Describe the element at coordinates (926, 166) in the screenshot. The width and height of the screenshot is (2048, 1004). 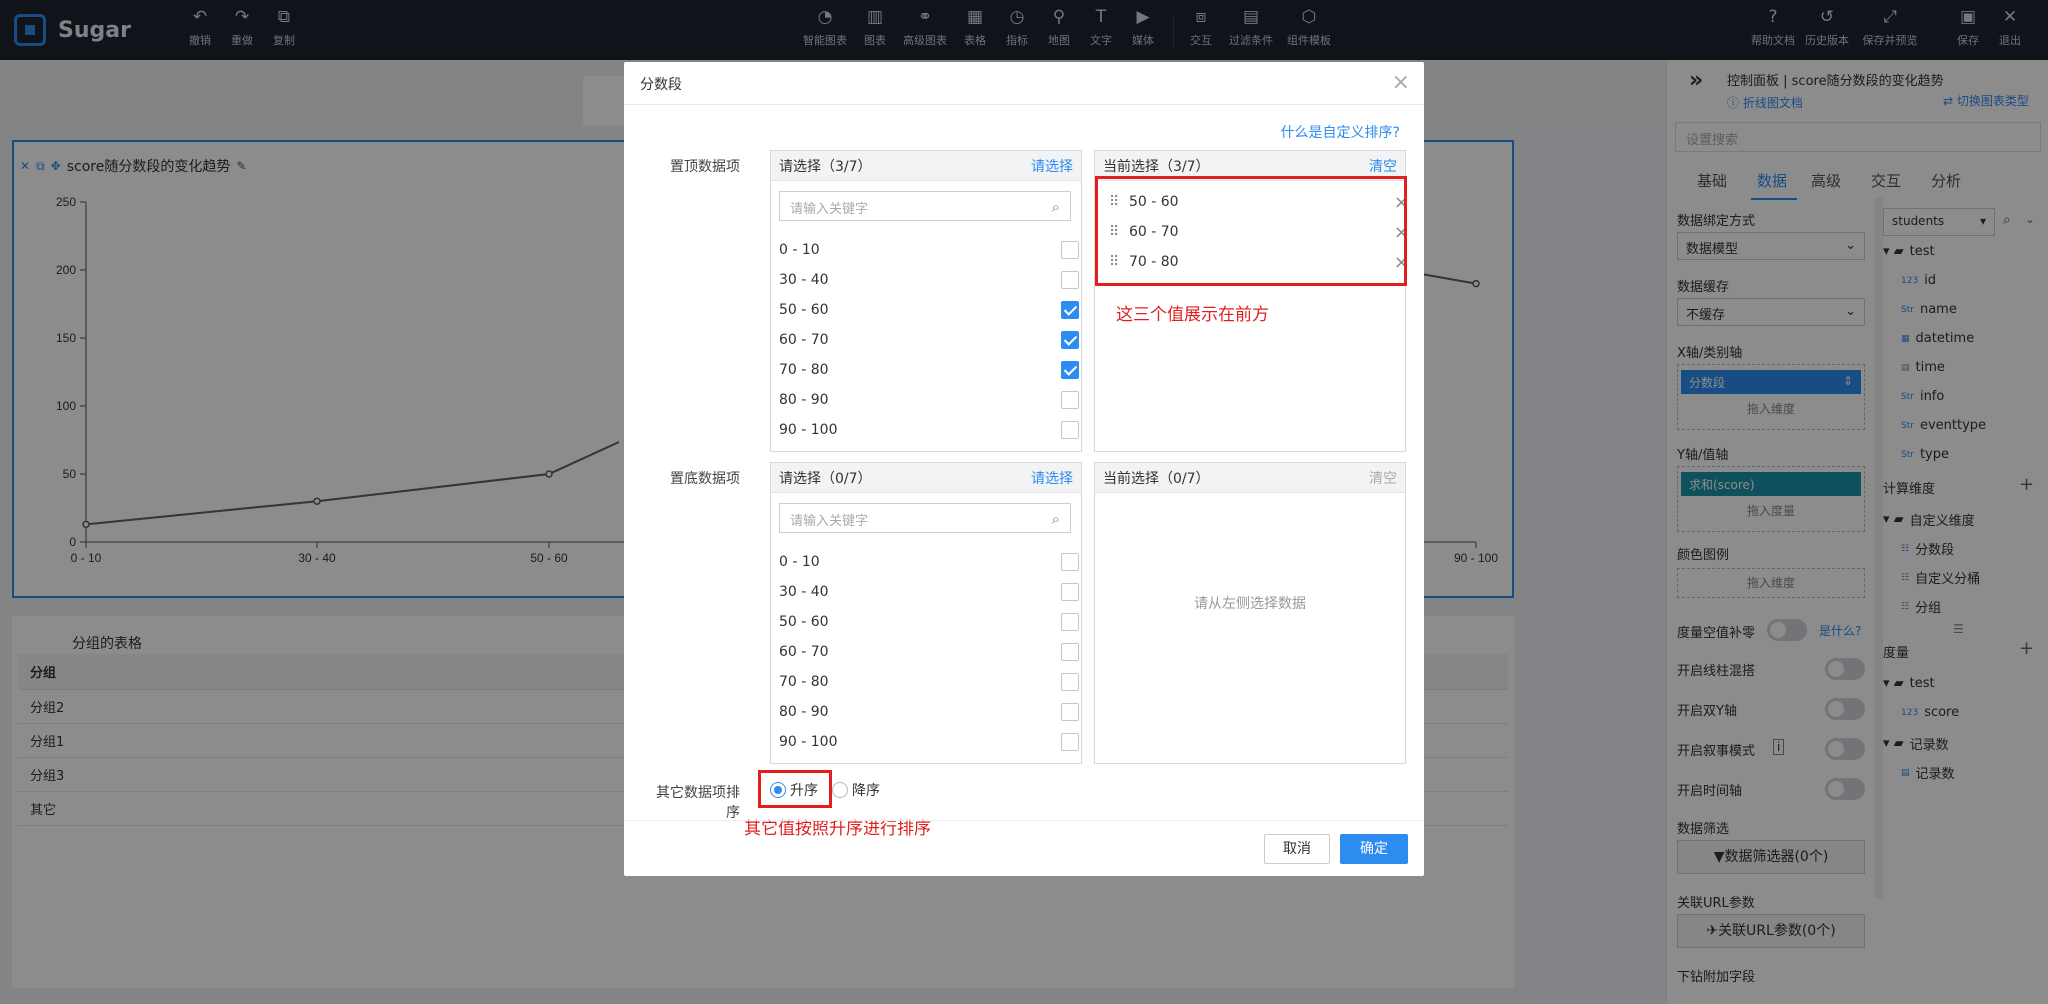
I see `top-options-header: 请选择（3/7） 请选择` at that location.